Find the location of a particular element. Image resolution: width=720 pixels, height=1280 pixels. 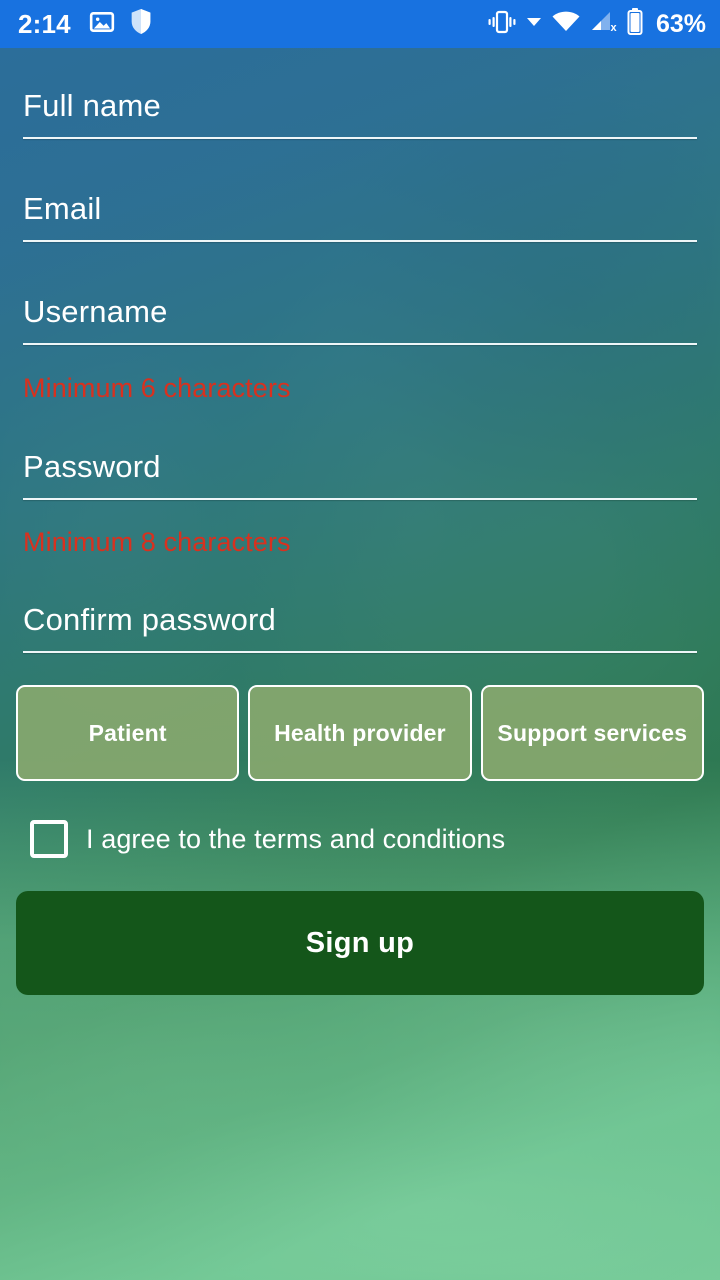

battery-percent-label: 63% is located at coordinates (680, 23).